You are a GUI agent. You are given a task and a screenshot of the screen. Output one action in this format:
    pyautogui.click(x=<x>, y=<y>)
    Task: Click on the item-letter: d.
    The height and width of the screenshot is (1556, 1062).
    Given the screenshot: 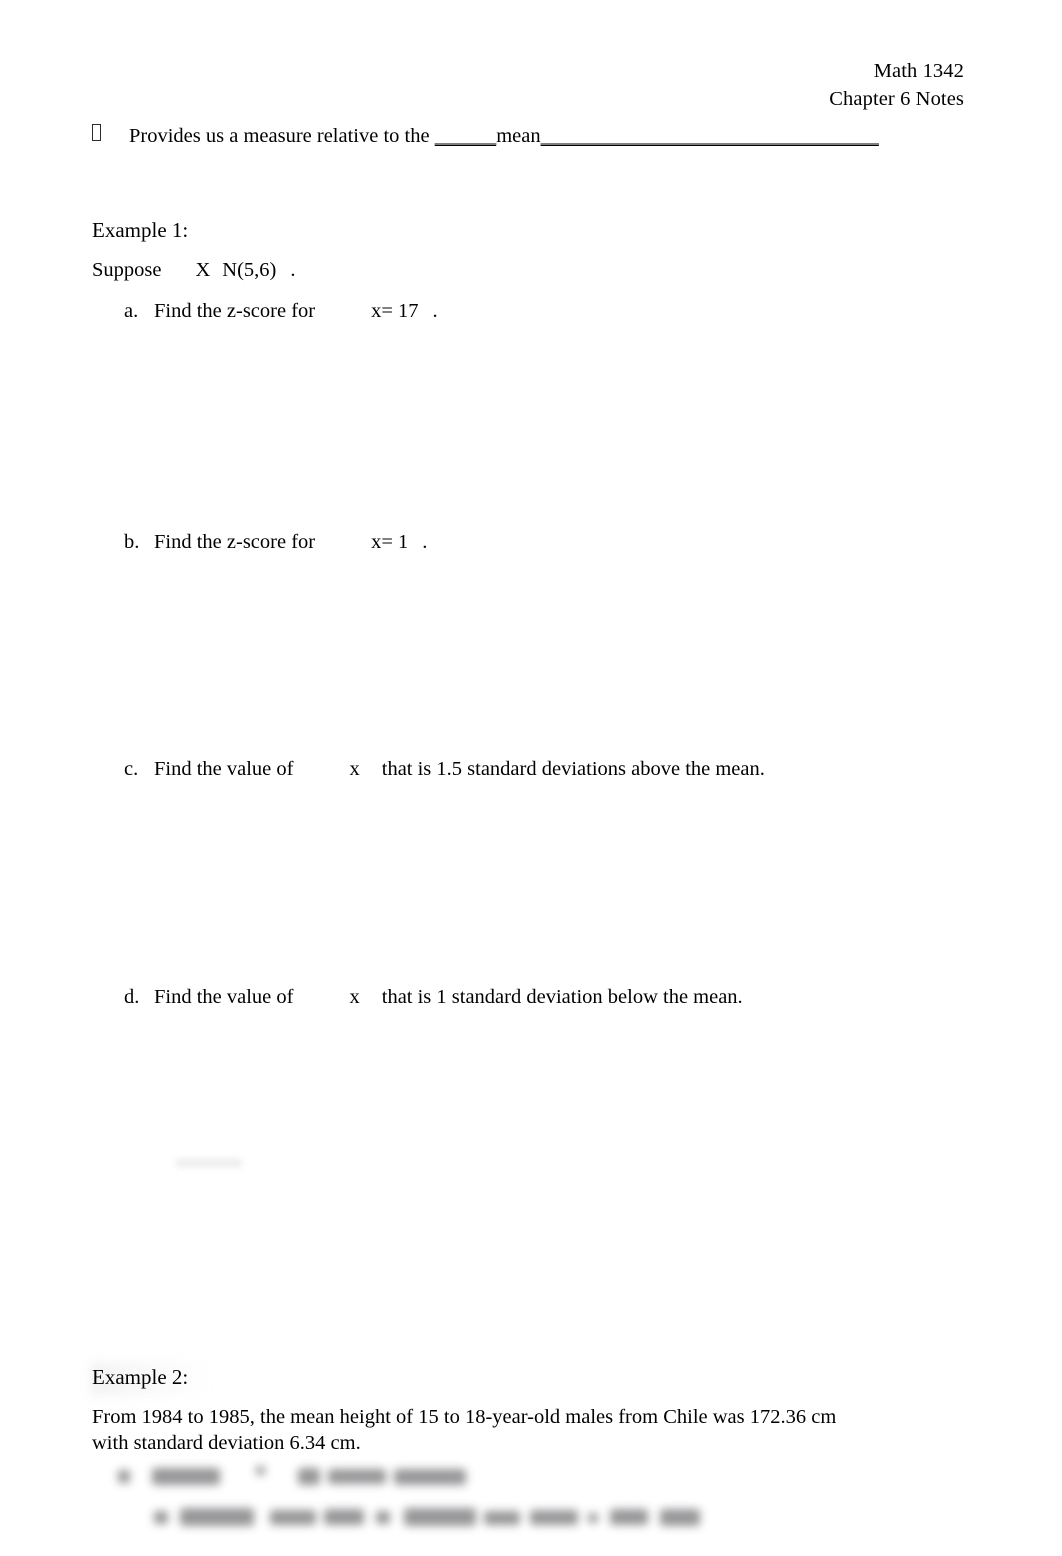 What is the action you would take?
    pyautogui.click(x=132, y=997)
    